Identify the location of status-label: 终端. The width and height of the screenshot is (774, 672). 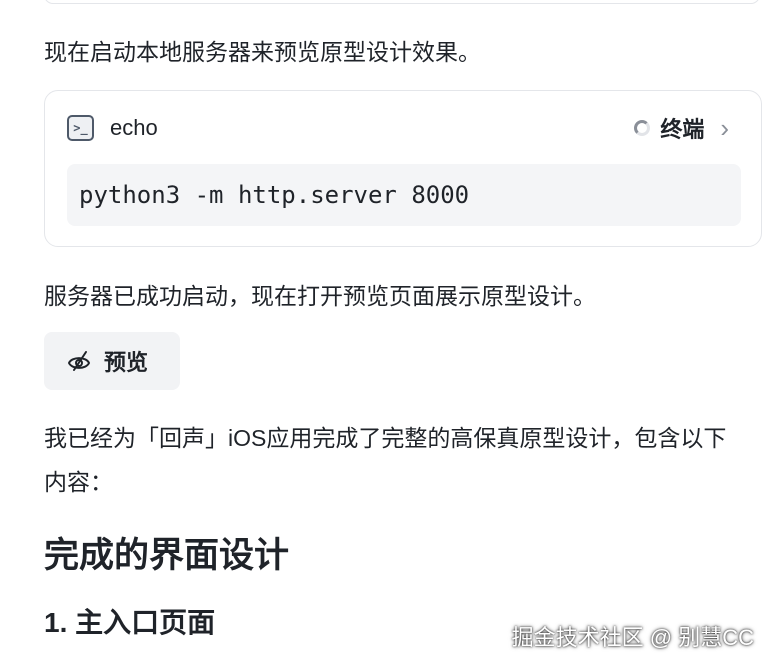
(682, 129).